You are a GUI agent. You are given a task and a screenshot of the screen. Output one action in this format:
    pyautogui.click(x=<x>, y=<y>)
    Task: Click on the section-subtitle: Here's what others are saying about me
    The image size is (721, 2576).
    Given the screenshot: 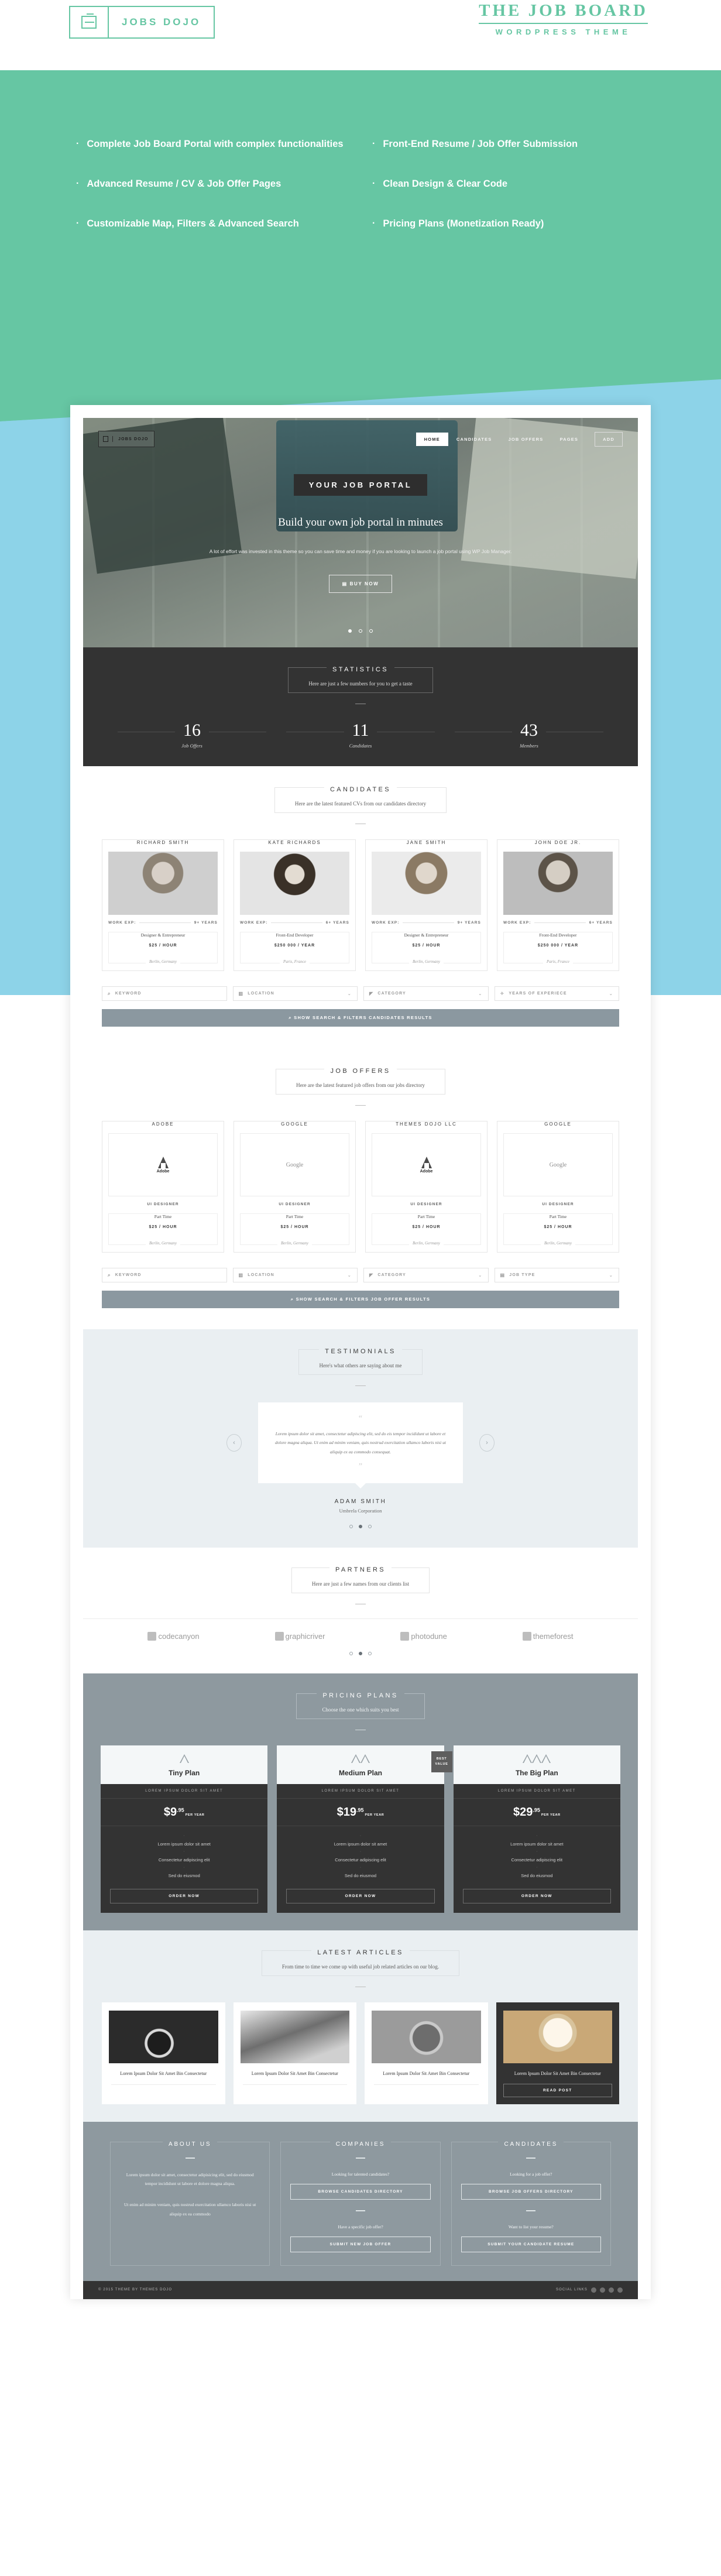 What is the action you would take?
    pyautogui.click(x=360, y=1365)
    